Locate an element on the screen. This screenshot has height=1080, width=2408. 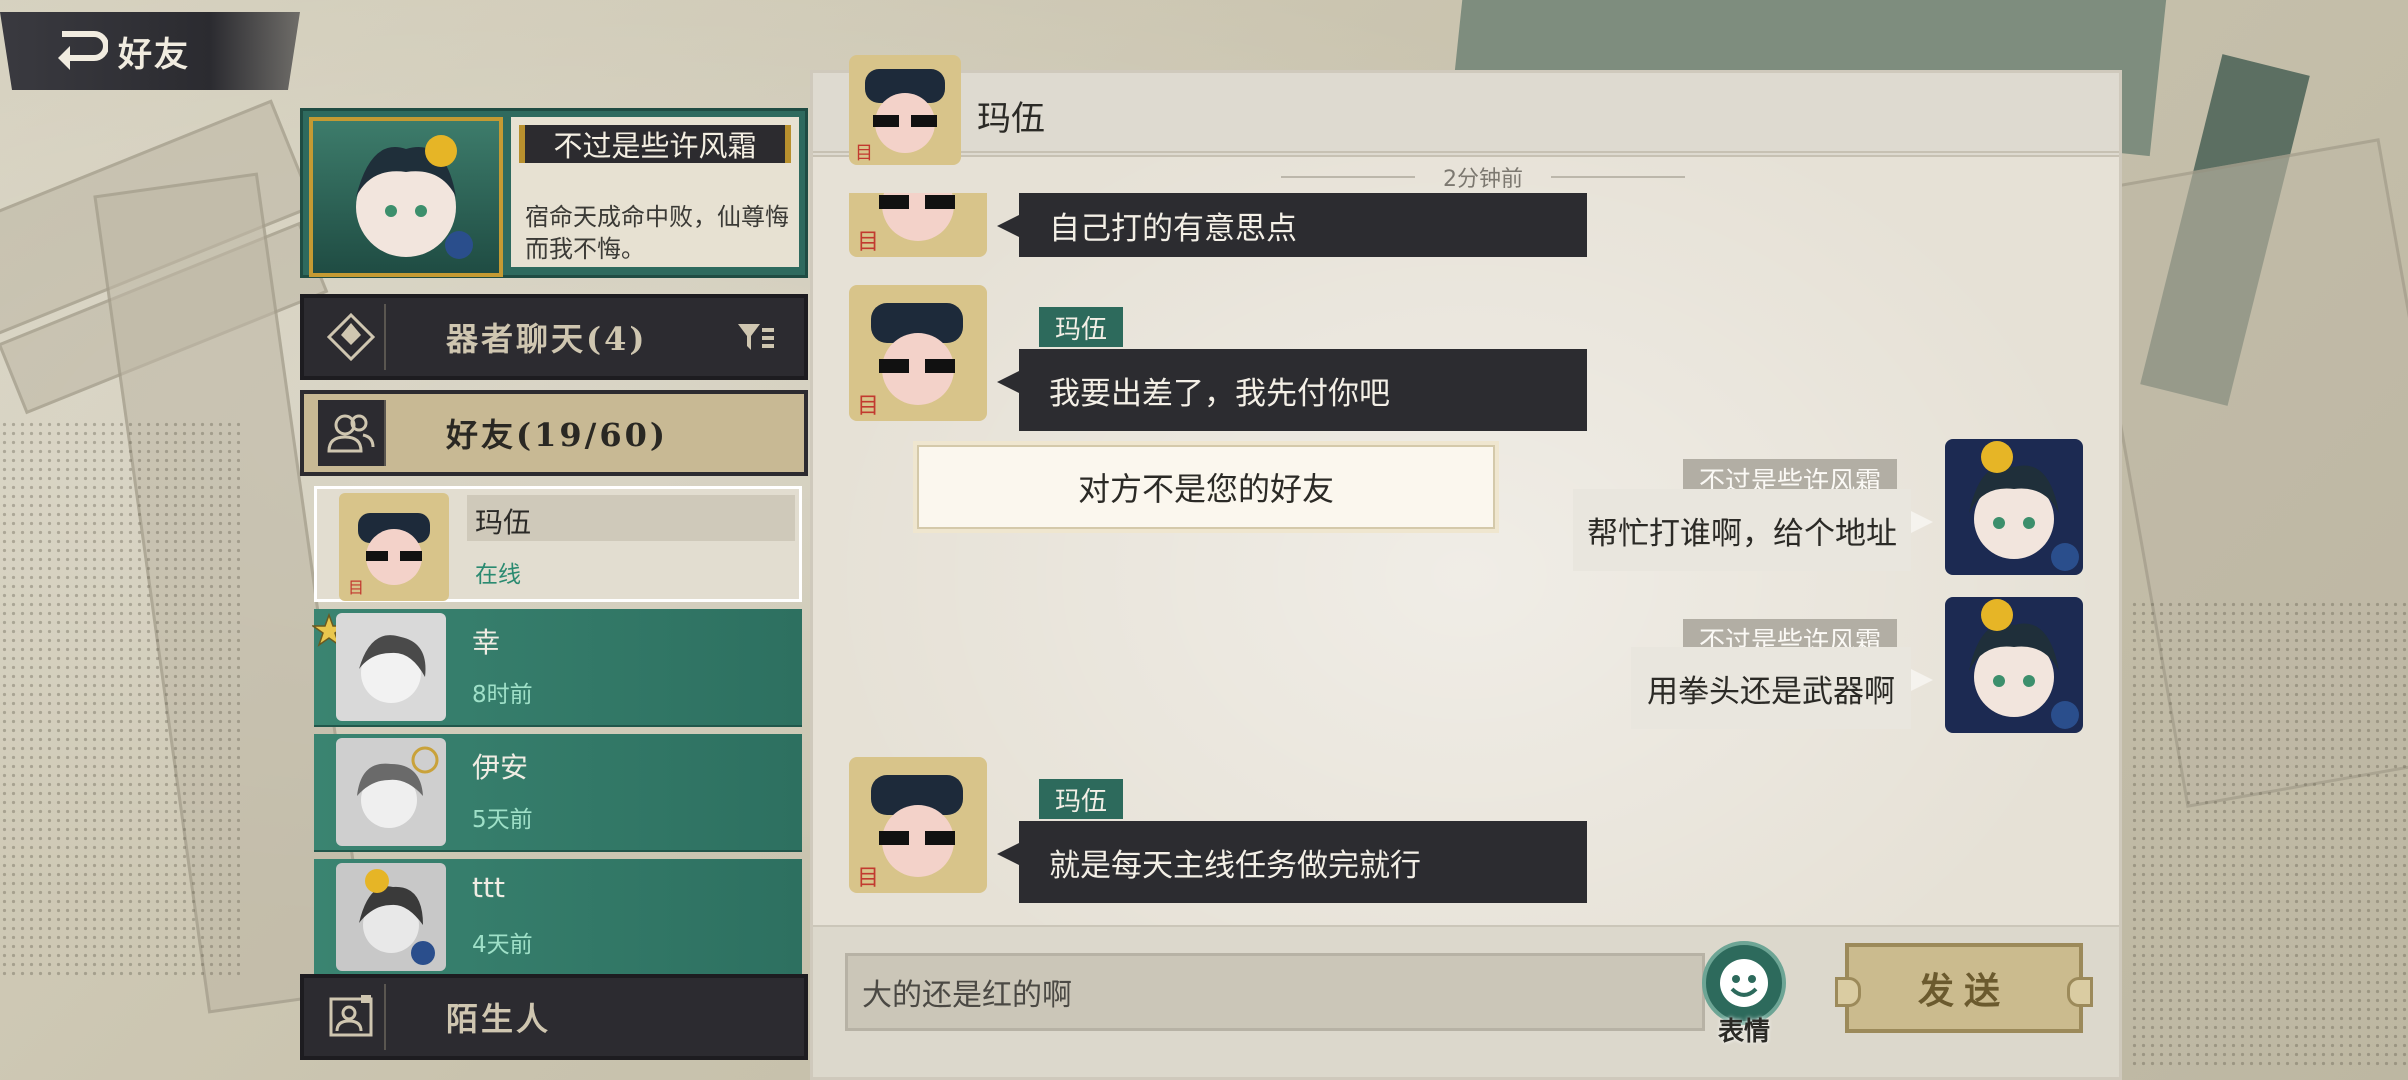
category-tab-group-chat: 器者聊天(4) is located at coordinates (554, 337).